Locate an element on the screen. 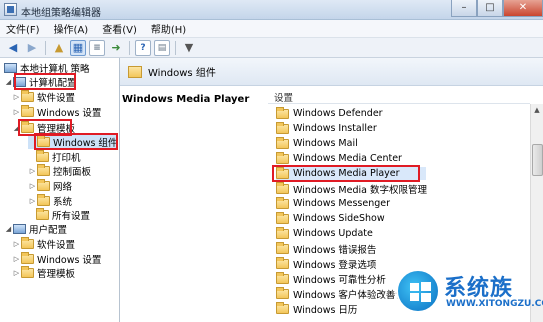 The width and height of the screenshot is (543, 322). column-header-settings: 设置 is located at coordinates (399, 97).